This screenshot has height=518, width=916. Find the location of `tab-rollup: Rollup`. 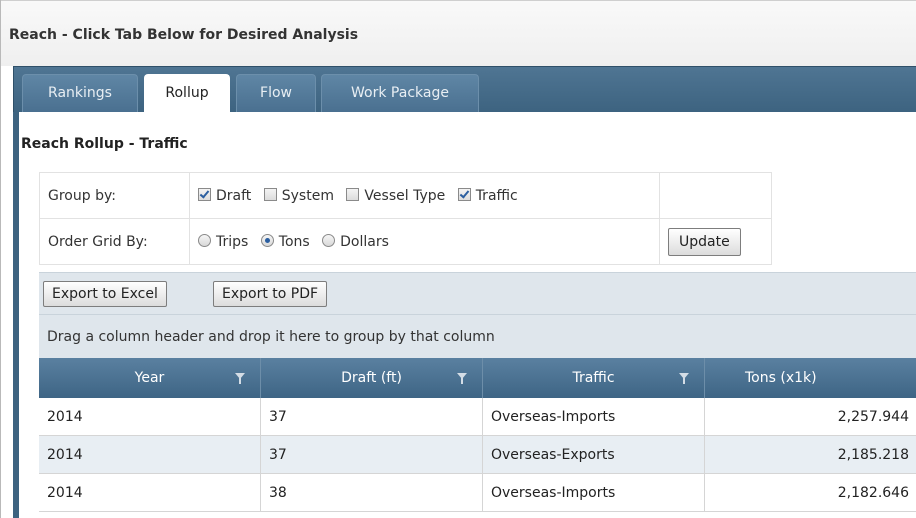

tab-rollup: Rollup is located at coordinates (187, 94).